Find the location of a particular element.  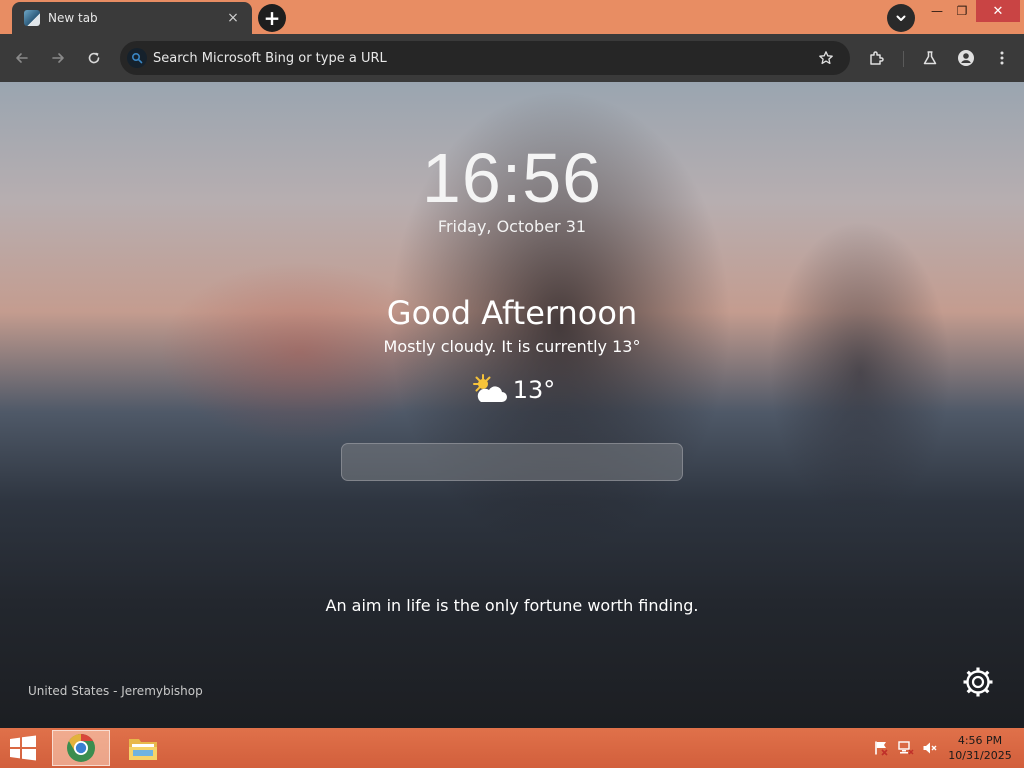

reload-icon is located at coordinates (94, 58).